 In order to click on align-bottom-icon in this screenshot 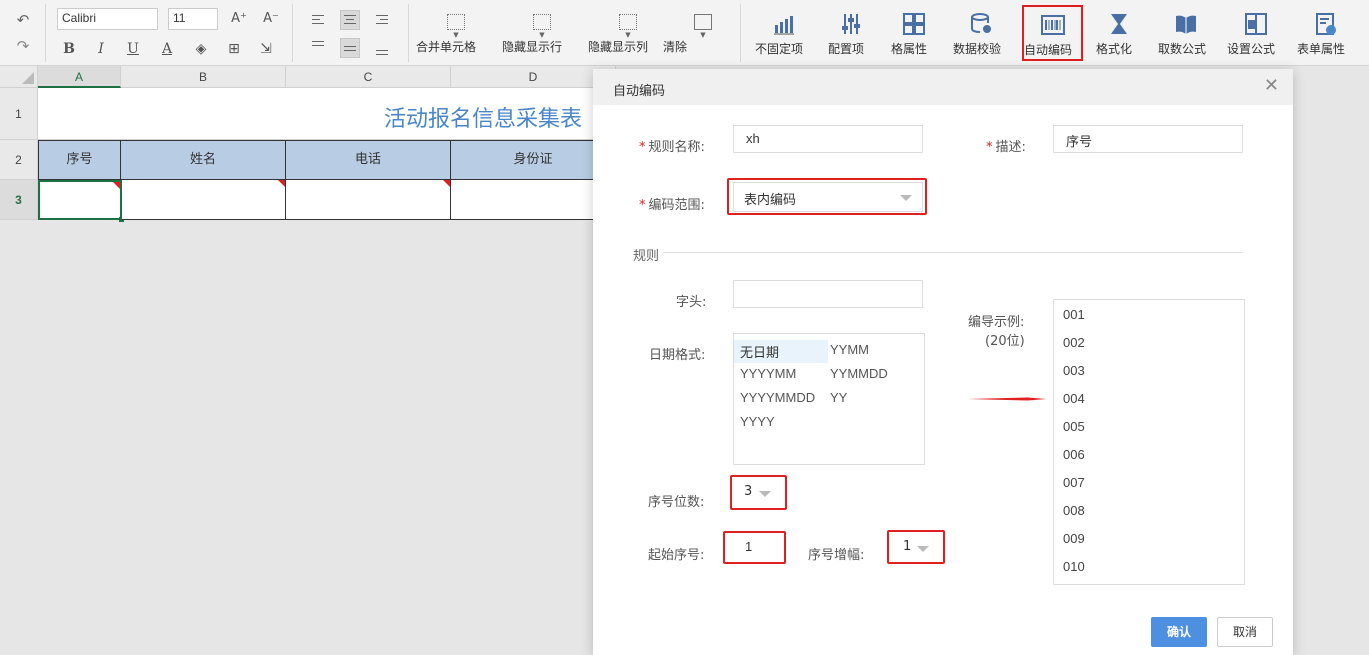, I will do `click(383, 50)`.